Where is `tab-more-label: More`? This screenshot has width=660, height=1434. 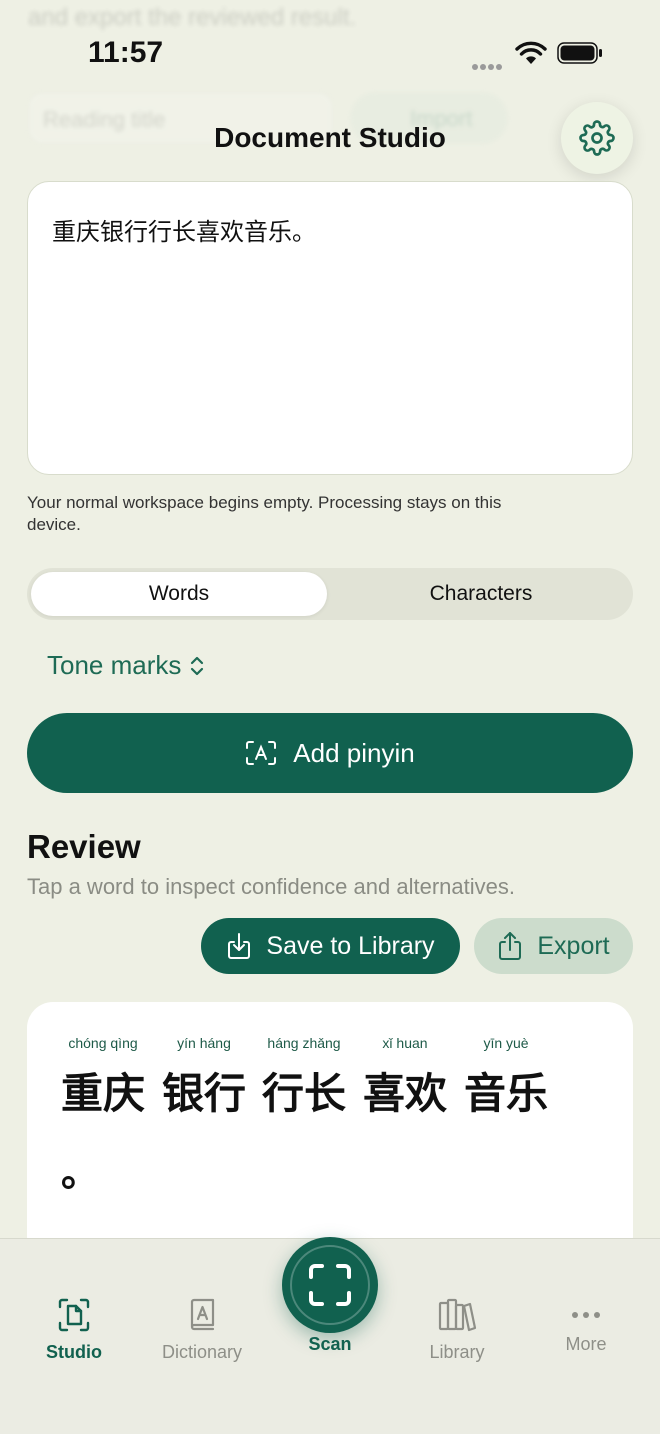 tab-more-label: More is located at coordinates (586, 1344).